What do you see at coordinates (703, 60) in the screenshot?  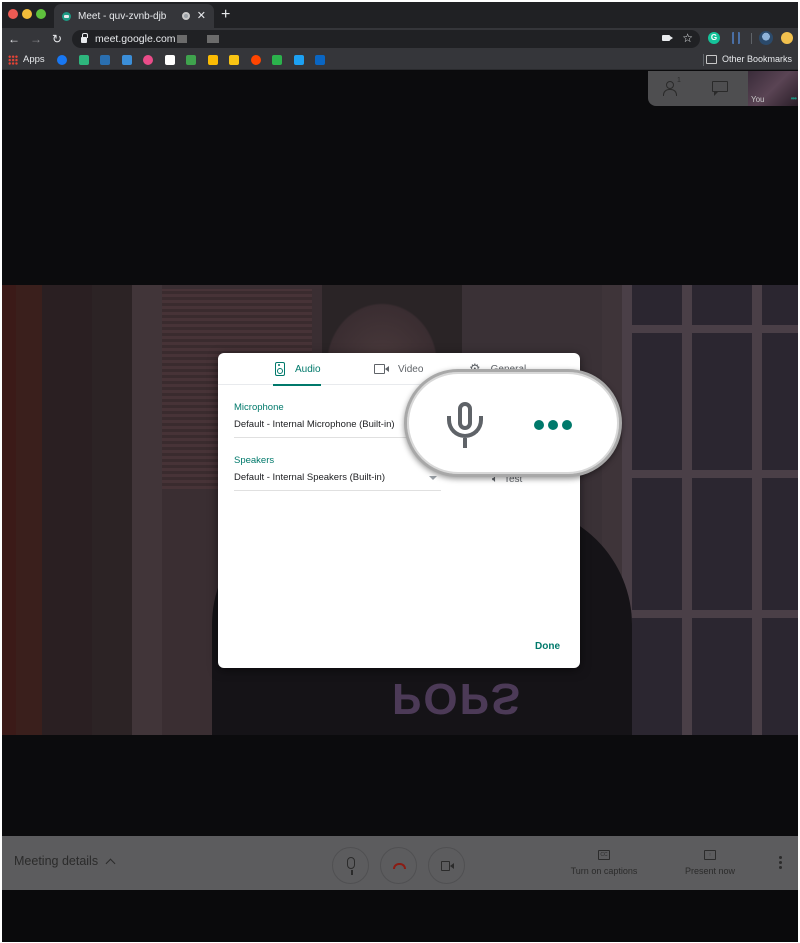 I see `bookmarks-divider` at bounding box center [703, 60].